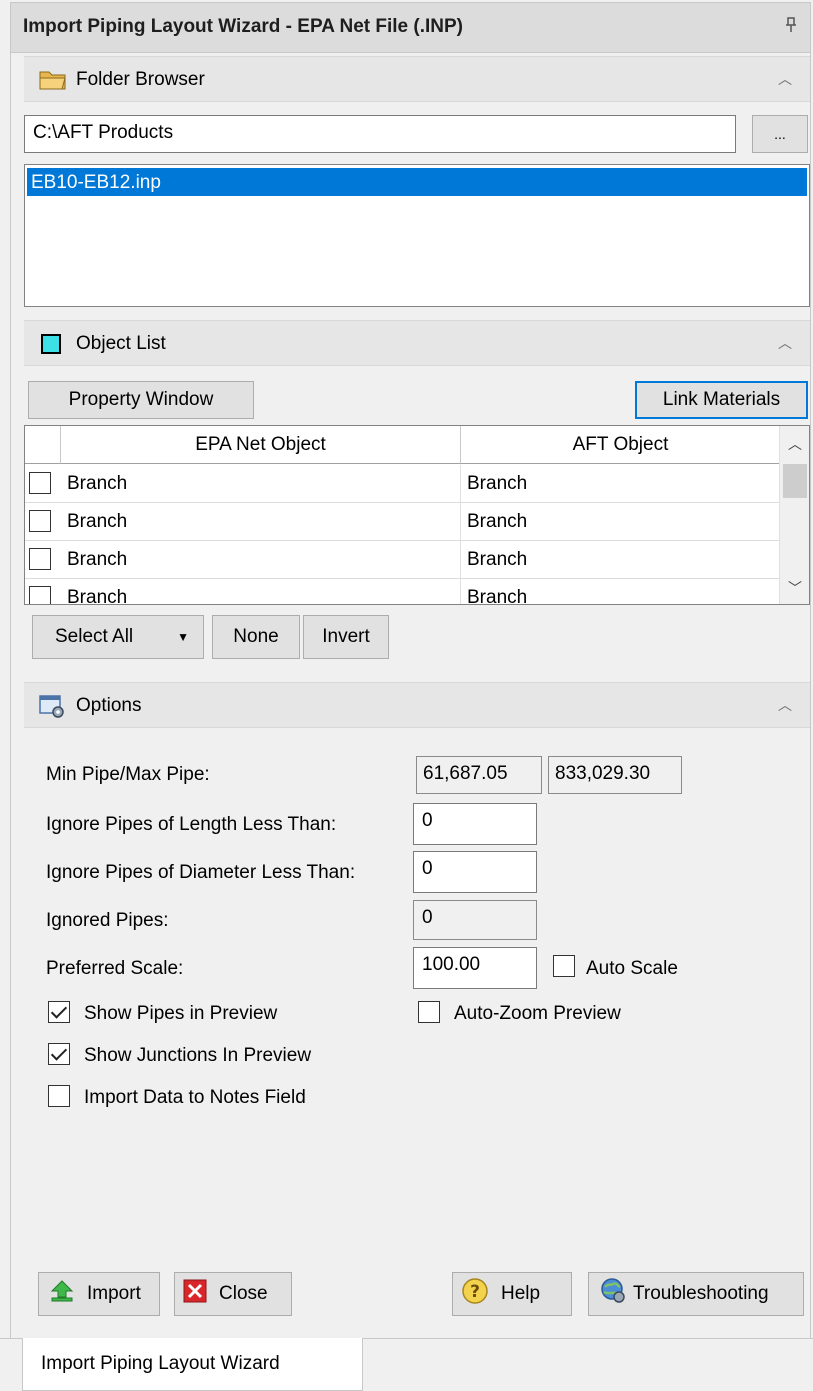 Image resolution: width=813 pixels, height=1391 pixels. I want to click on ignore-diameter-label: Ignore Pipes of Diameter Less Than:, so click(201, 872).